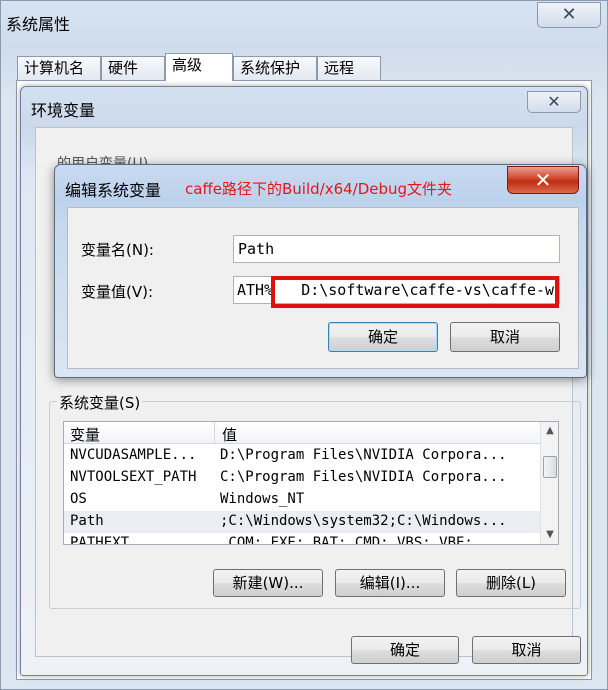 This screenshot has height=690, width=608. What do you see at coordinates (133, 477) in the screenshot?
I see `variable-name: NVTOOLSEXT_PATH` at bounding box center [133, 477].